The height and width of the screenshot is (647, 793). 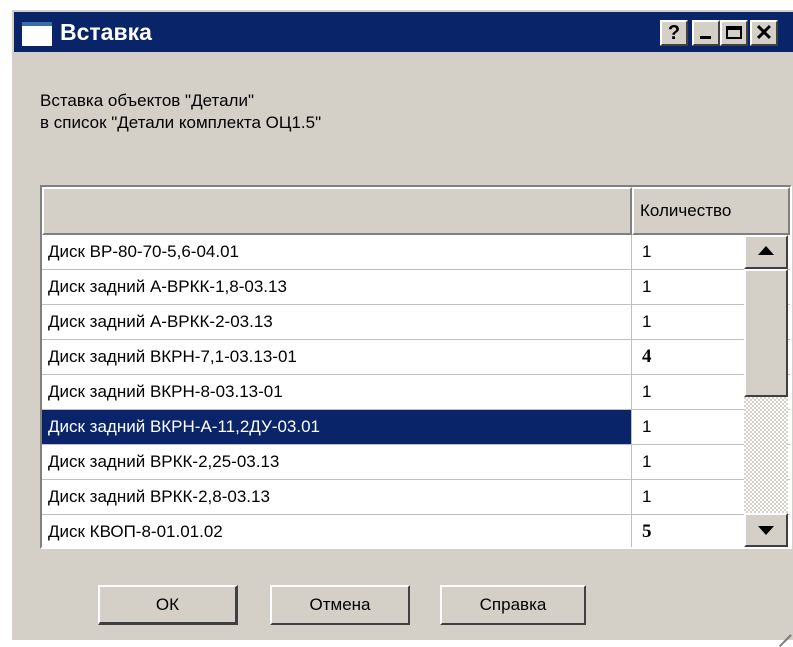 I want to click on info-line-2: в список "Детали комплекта ОЦ1.5", so click(x=181, y=122).